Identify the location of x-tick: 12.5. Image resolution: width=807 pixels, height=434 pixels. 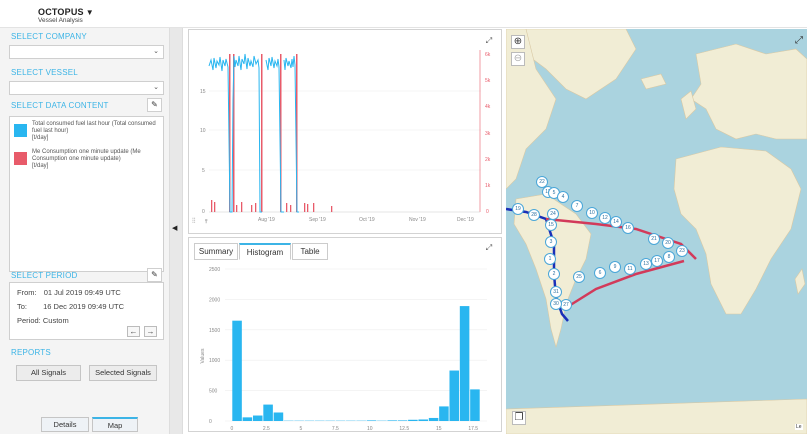
(404, 428).